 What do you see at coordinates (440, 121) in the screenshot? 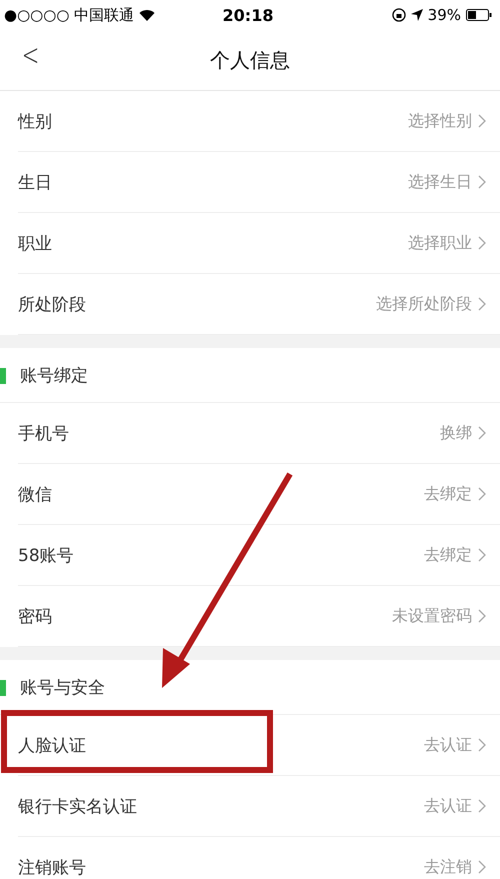
I see `row-value: 选择性别` at bounding box center [440, 121].